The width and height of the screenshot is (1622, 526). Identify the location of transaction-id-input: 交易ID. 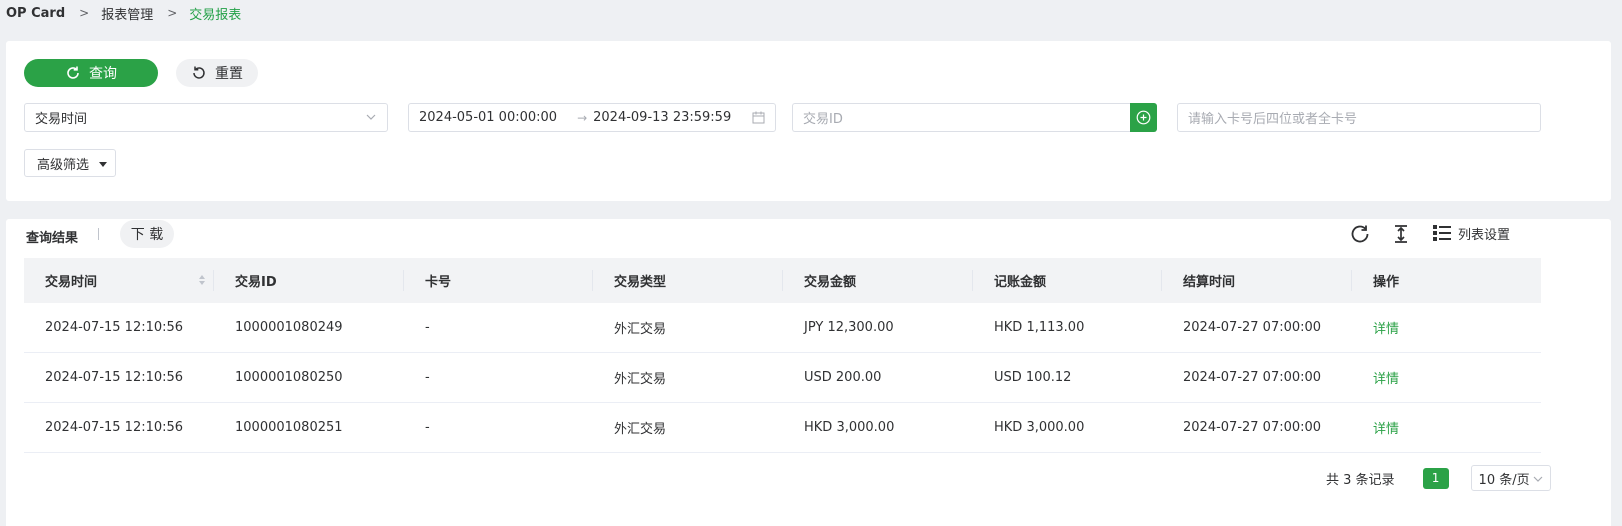
(961, 117).